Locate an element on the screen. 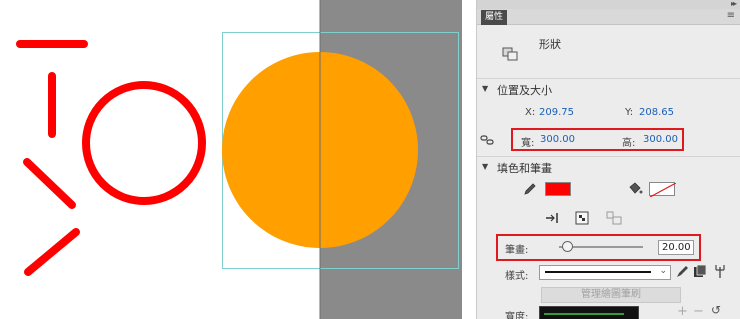  fill-color-swatch is located at coordinates (663, 190).